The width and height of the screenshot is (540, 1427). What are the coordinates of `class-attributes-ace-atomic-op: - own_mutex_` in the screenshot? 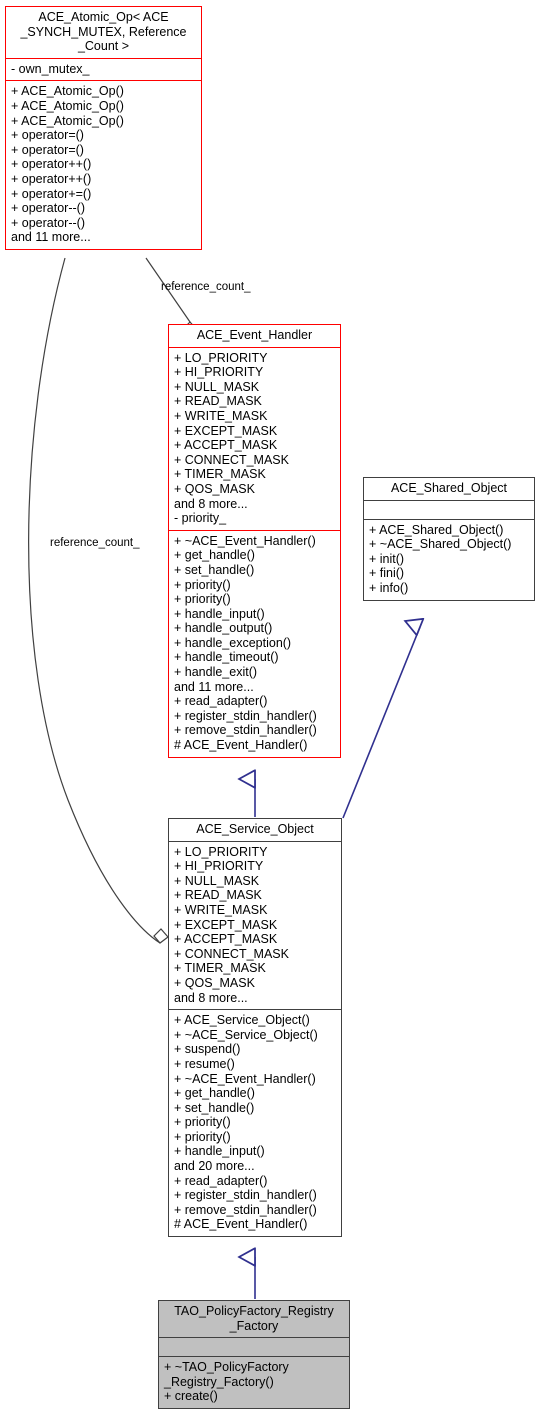 It's located at (103, 69).